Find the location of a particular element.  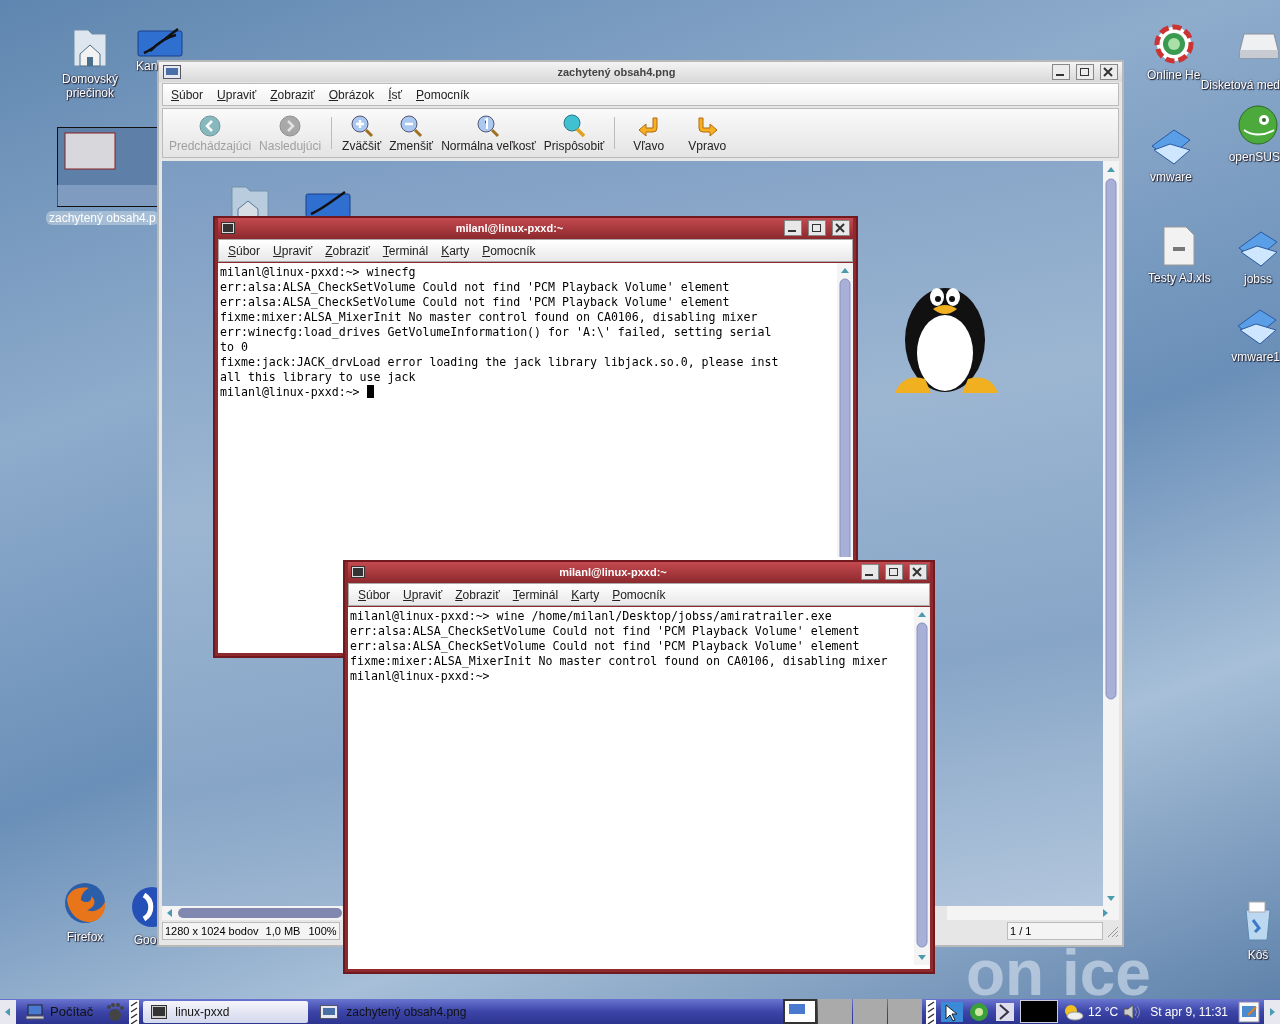

notes-icon is located at coordinates (1249, 1011).